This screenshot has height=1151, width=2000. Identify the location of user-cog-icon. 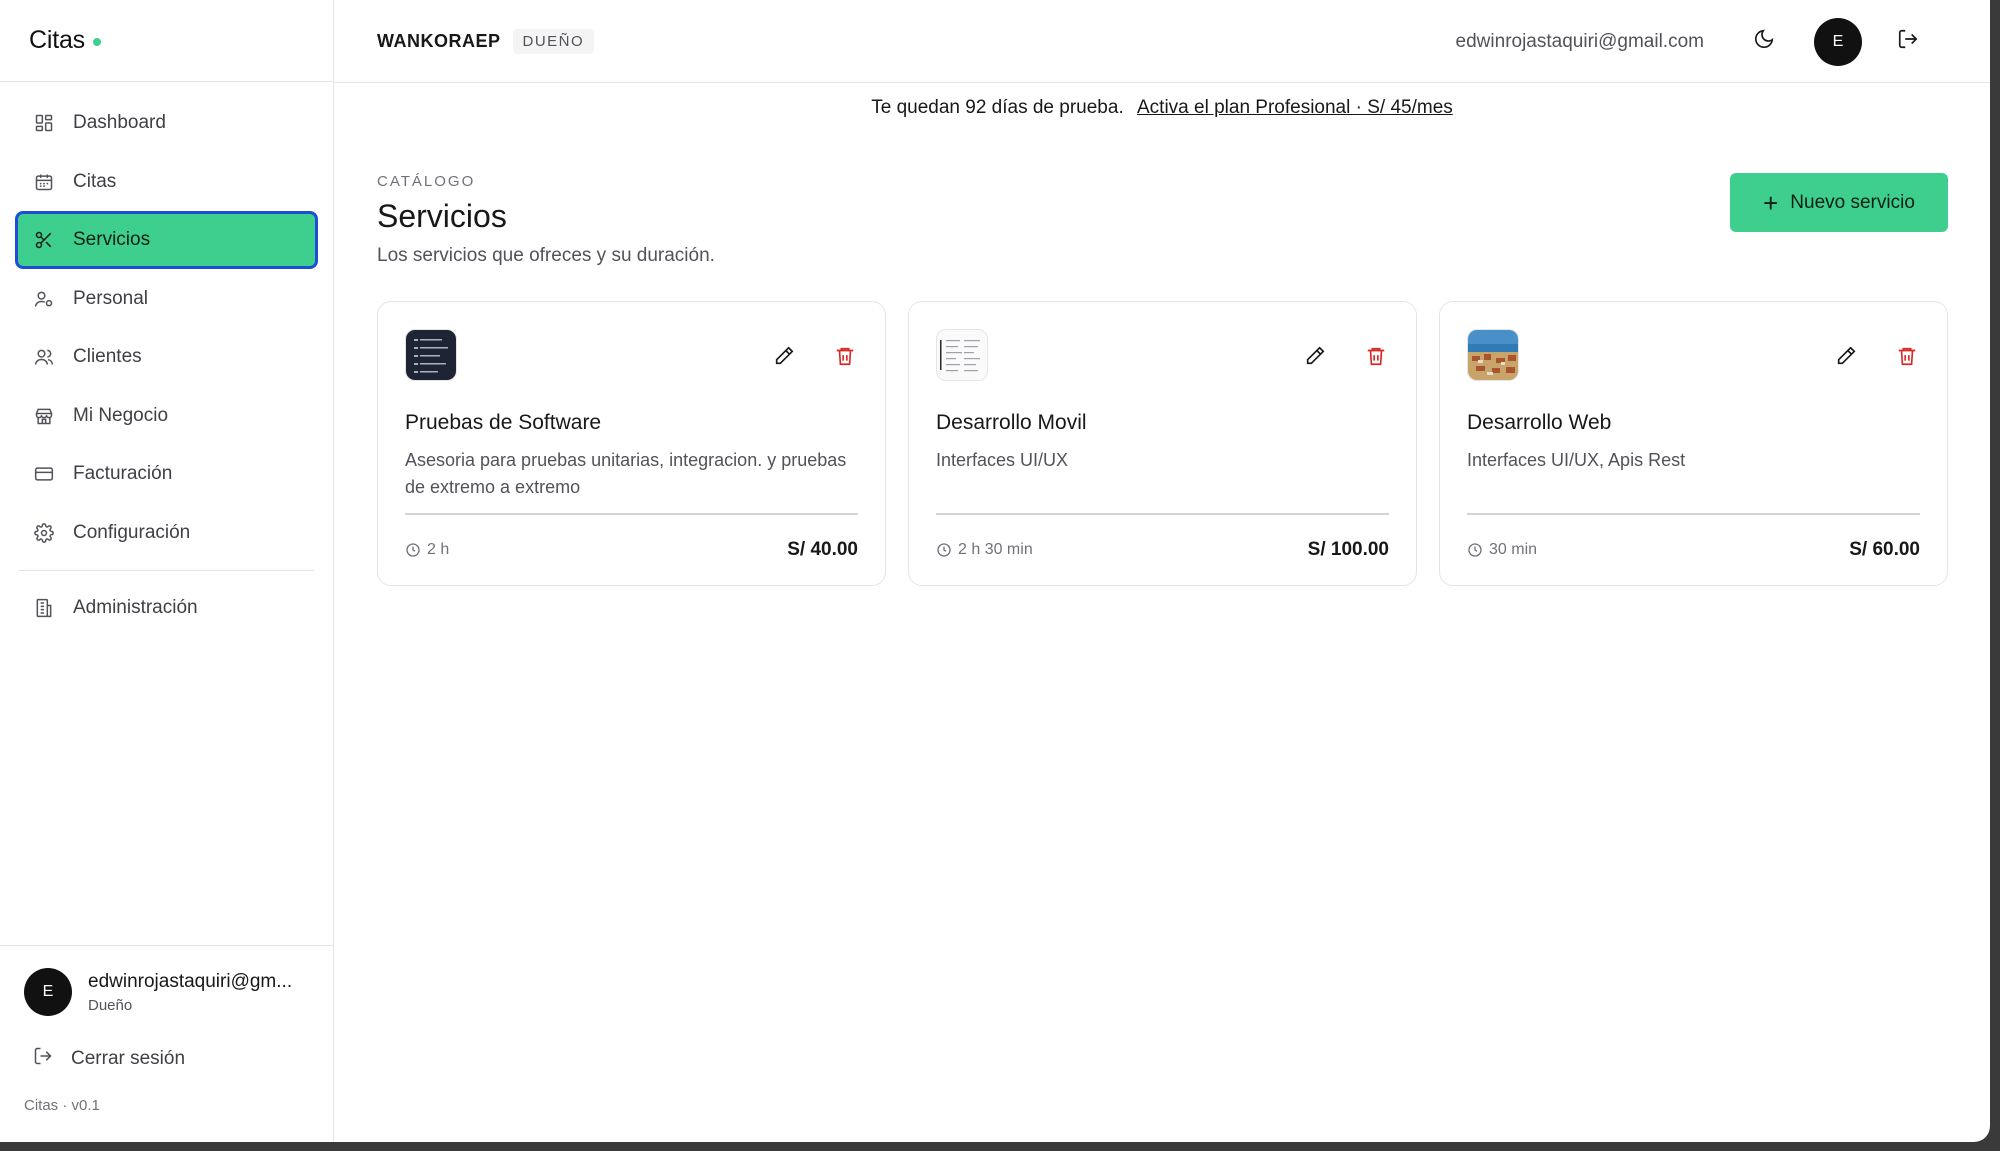
(44, 299).